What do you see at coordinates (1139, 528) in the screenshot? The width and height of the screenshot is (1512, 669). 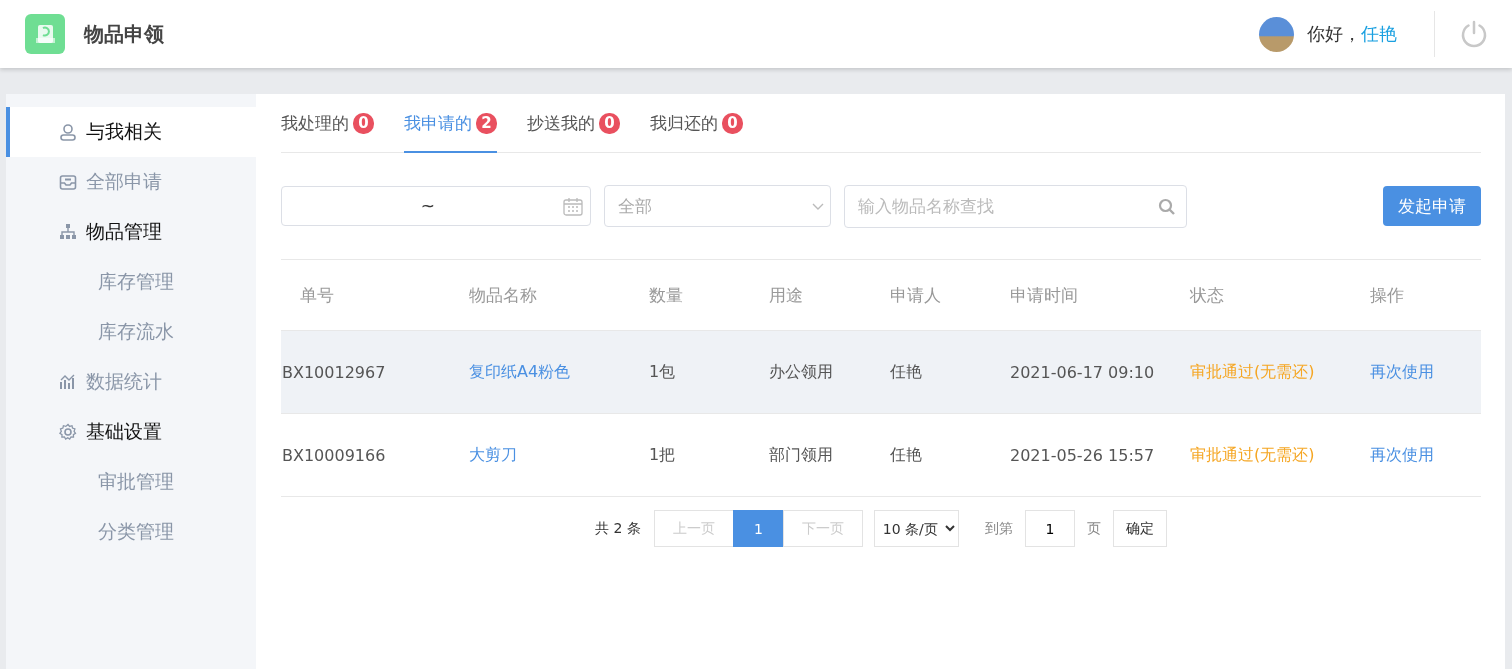 I see `confirm-button: 确定` at bounding box center [1139, 528].